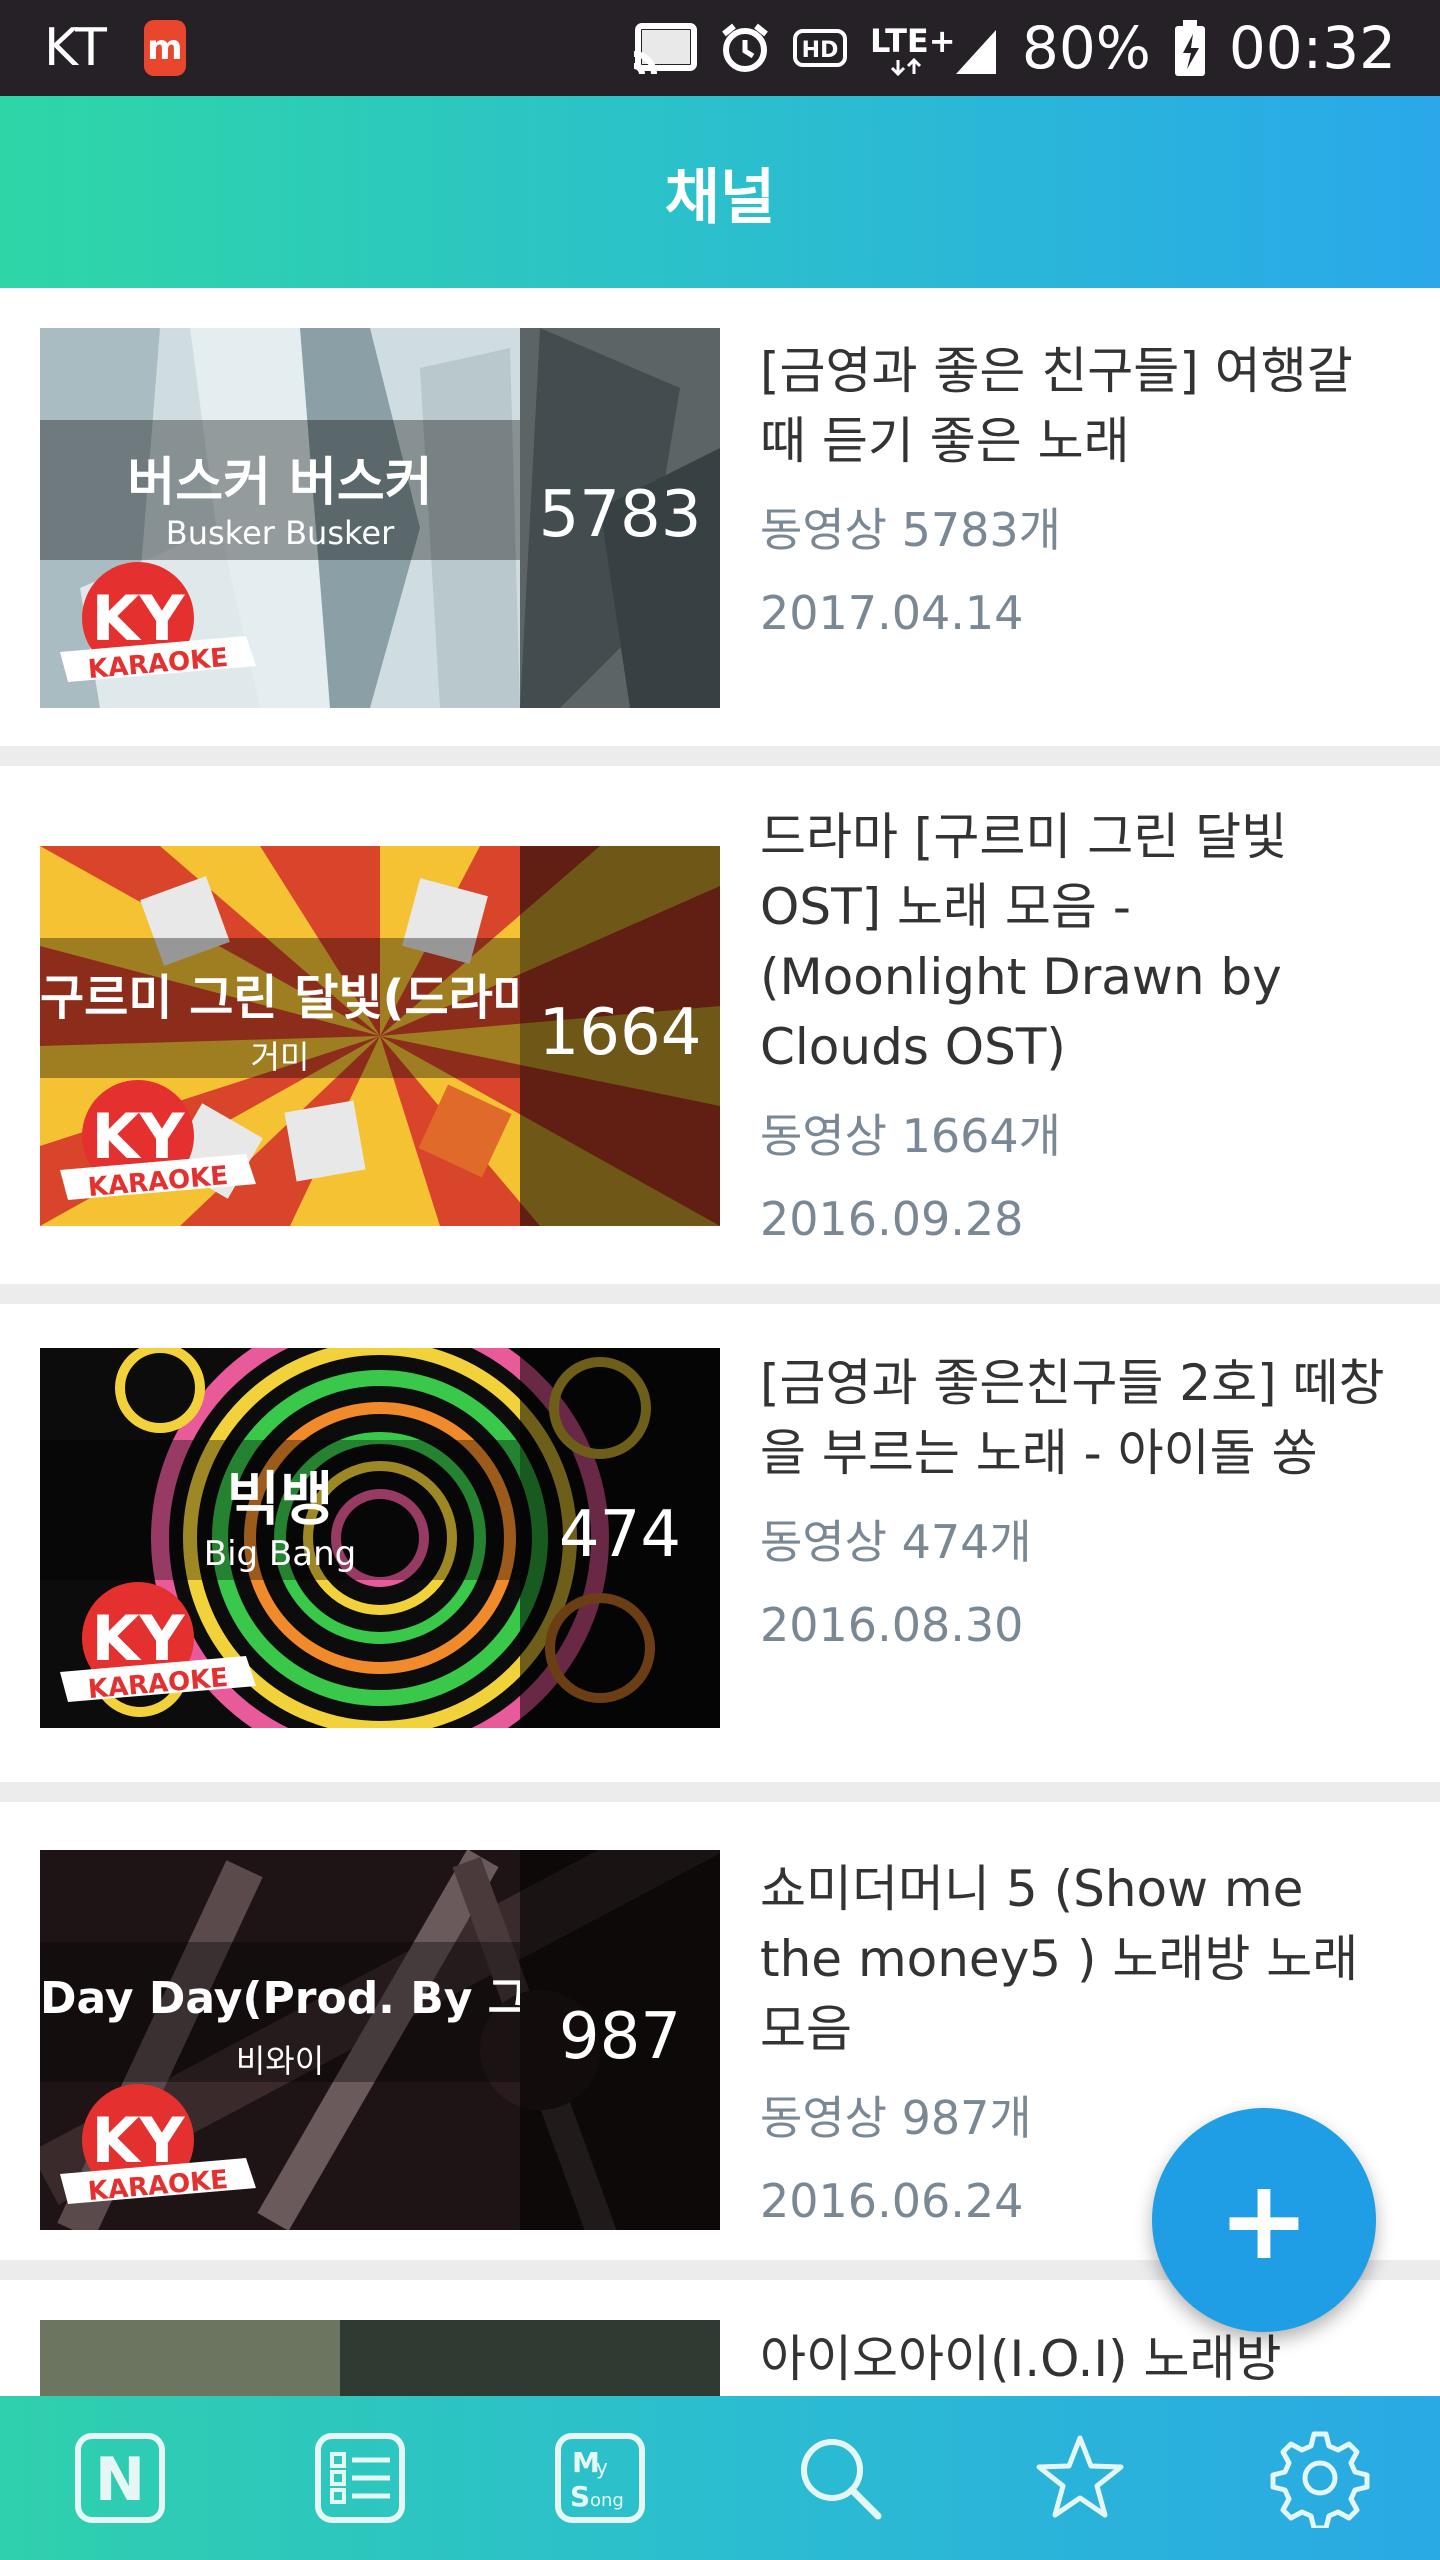 This screenshot has height=2560, width=1440. I want to click on app-header: 채널, so click(720, 192).